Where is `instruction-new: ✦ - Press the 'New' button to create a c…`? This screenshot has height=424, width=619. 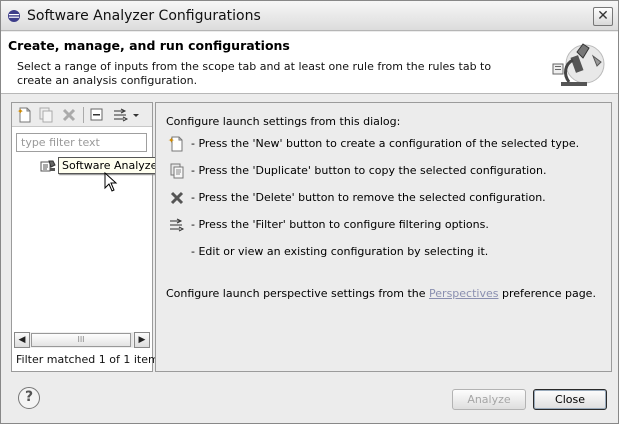 instruction-new: ✦ - Press the 'New' button to create a c… is located at coordinates (388, 144).